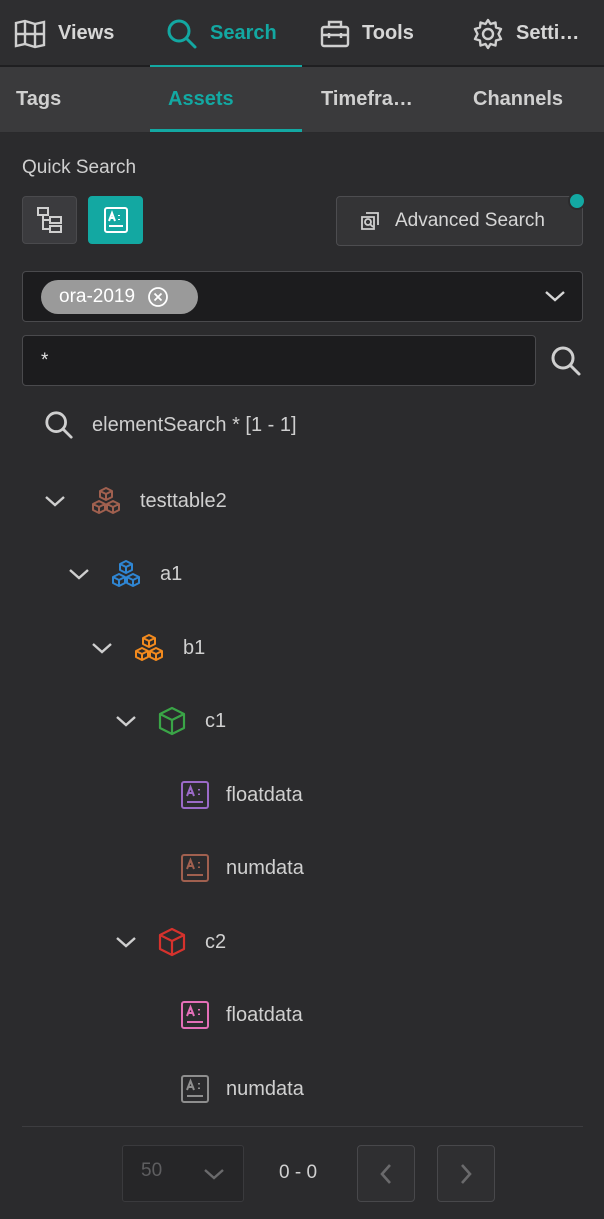 The height and width of the screenshot is (1219, 604). I want to click on chevron-right-icon, so click(466, 1173).